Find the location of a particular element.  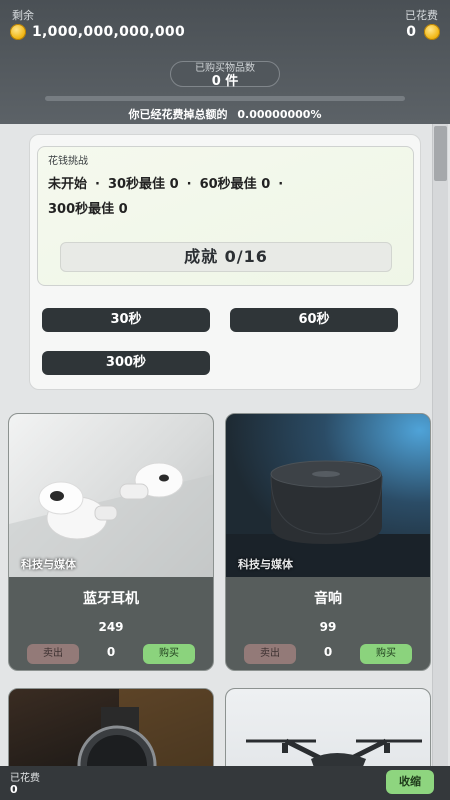

product-name: 蓝牙耳机 is located at coordinates (111, 599).